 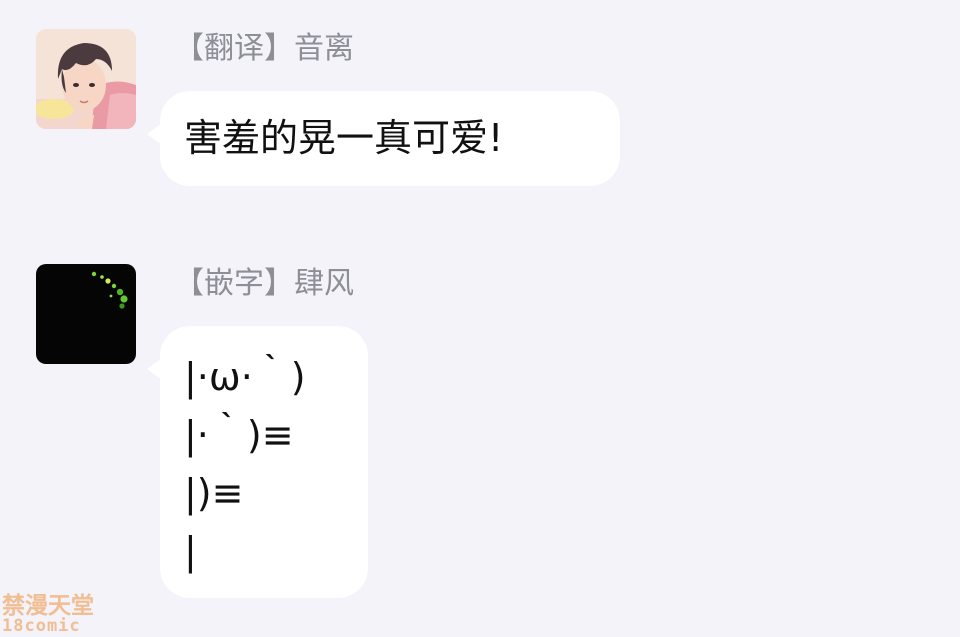 What do you see at coordinates (41, 626) in the screenshot?
I see `watermark-line-2: 18comic` at bounding box center [41, 626].